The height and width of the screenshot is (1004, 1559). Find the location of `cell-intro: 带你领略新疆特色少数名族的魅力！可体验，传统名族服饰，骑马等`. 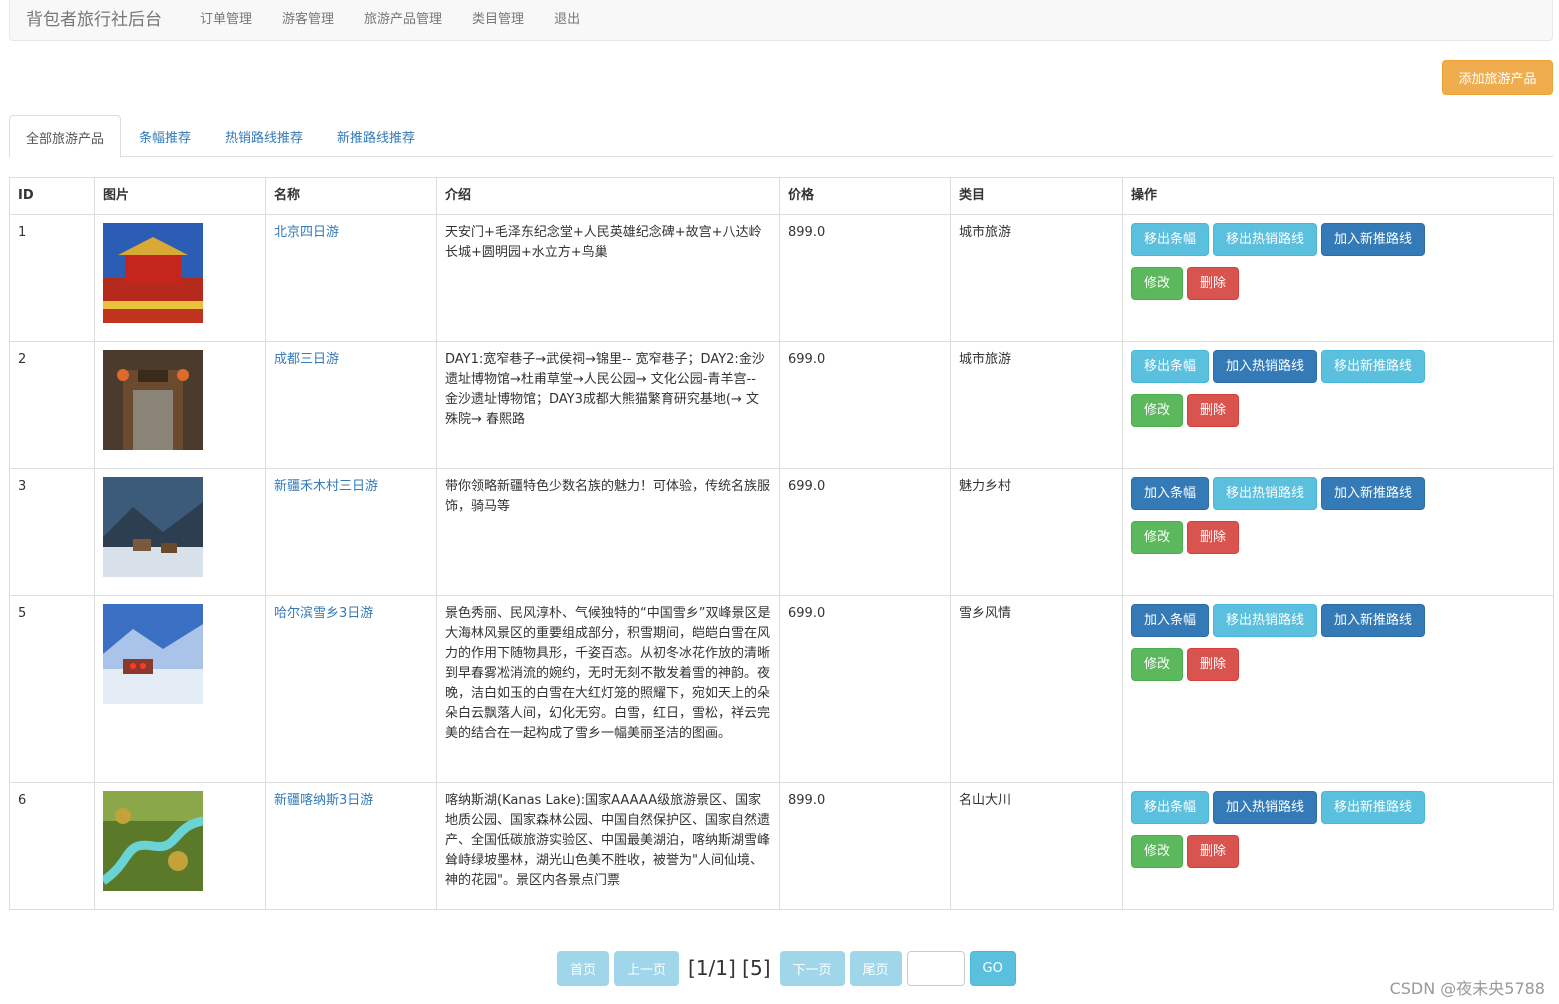

cell-intro: 带你领略新疆特色少数名族的魅力！可体验，传统名族服饰，骑马等 is located at coordinates (608, 532).